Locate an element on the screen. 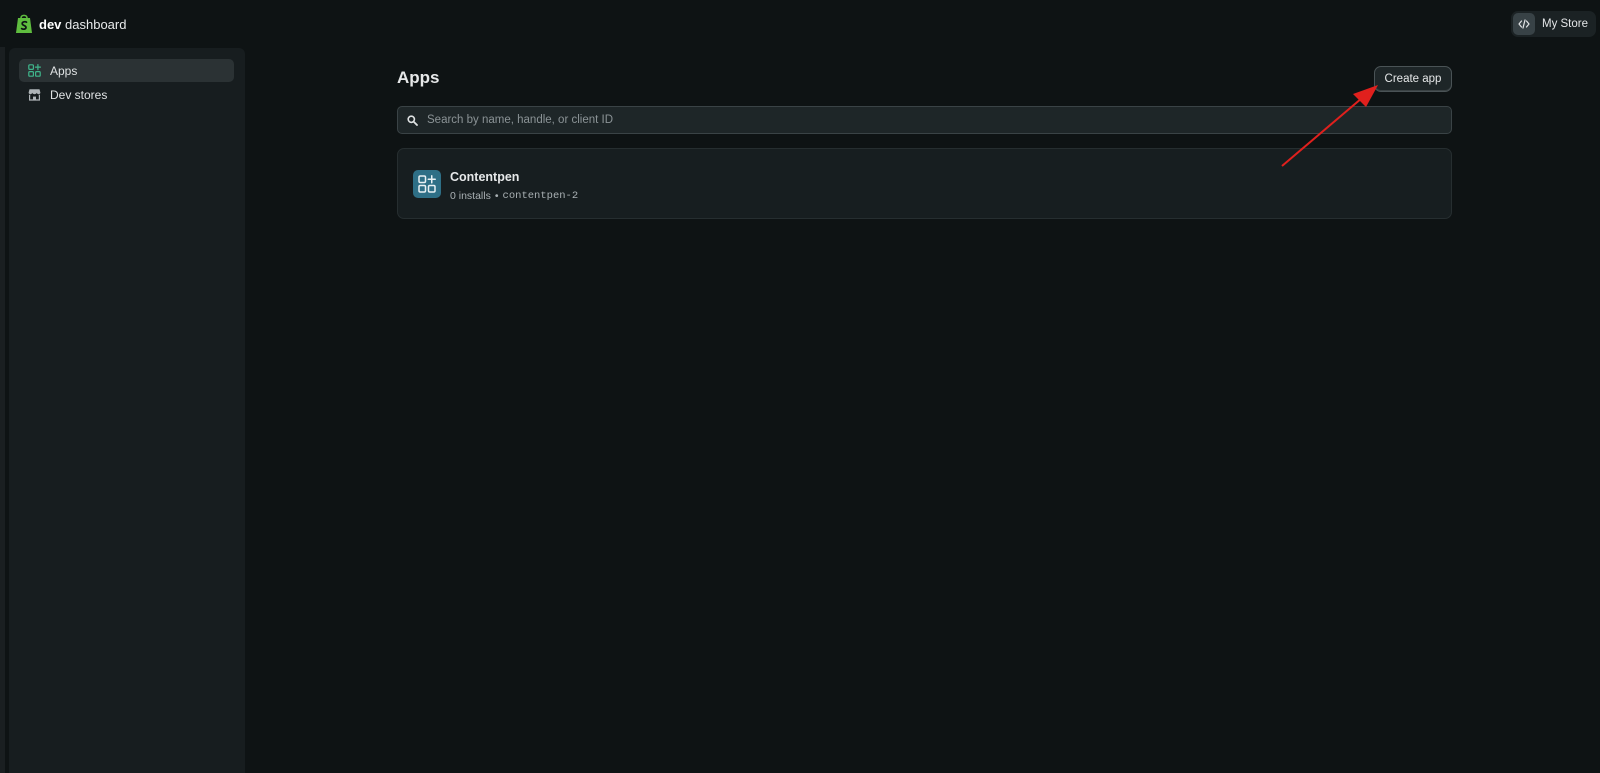  shopify-bag-icon is located at coordinates (24, 23).